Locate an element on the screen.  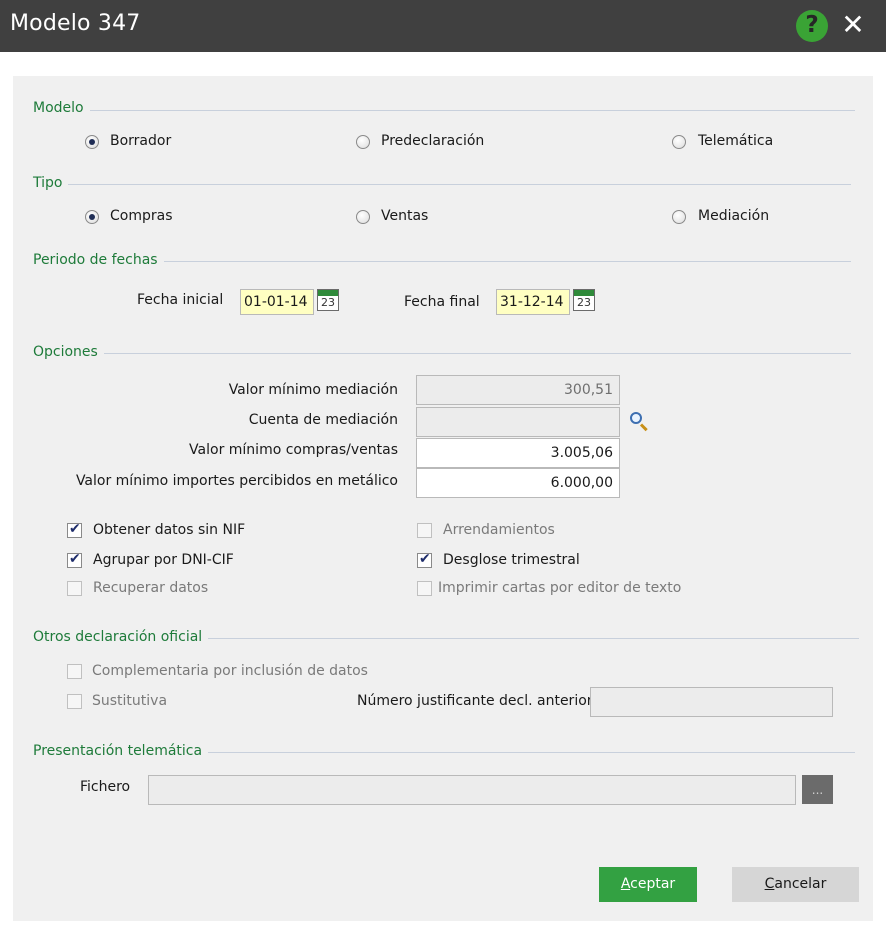
cancelar-mnemonic: C is located at coordinates (769, 884).